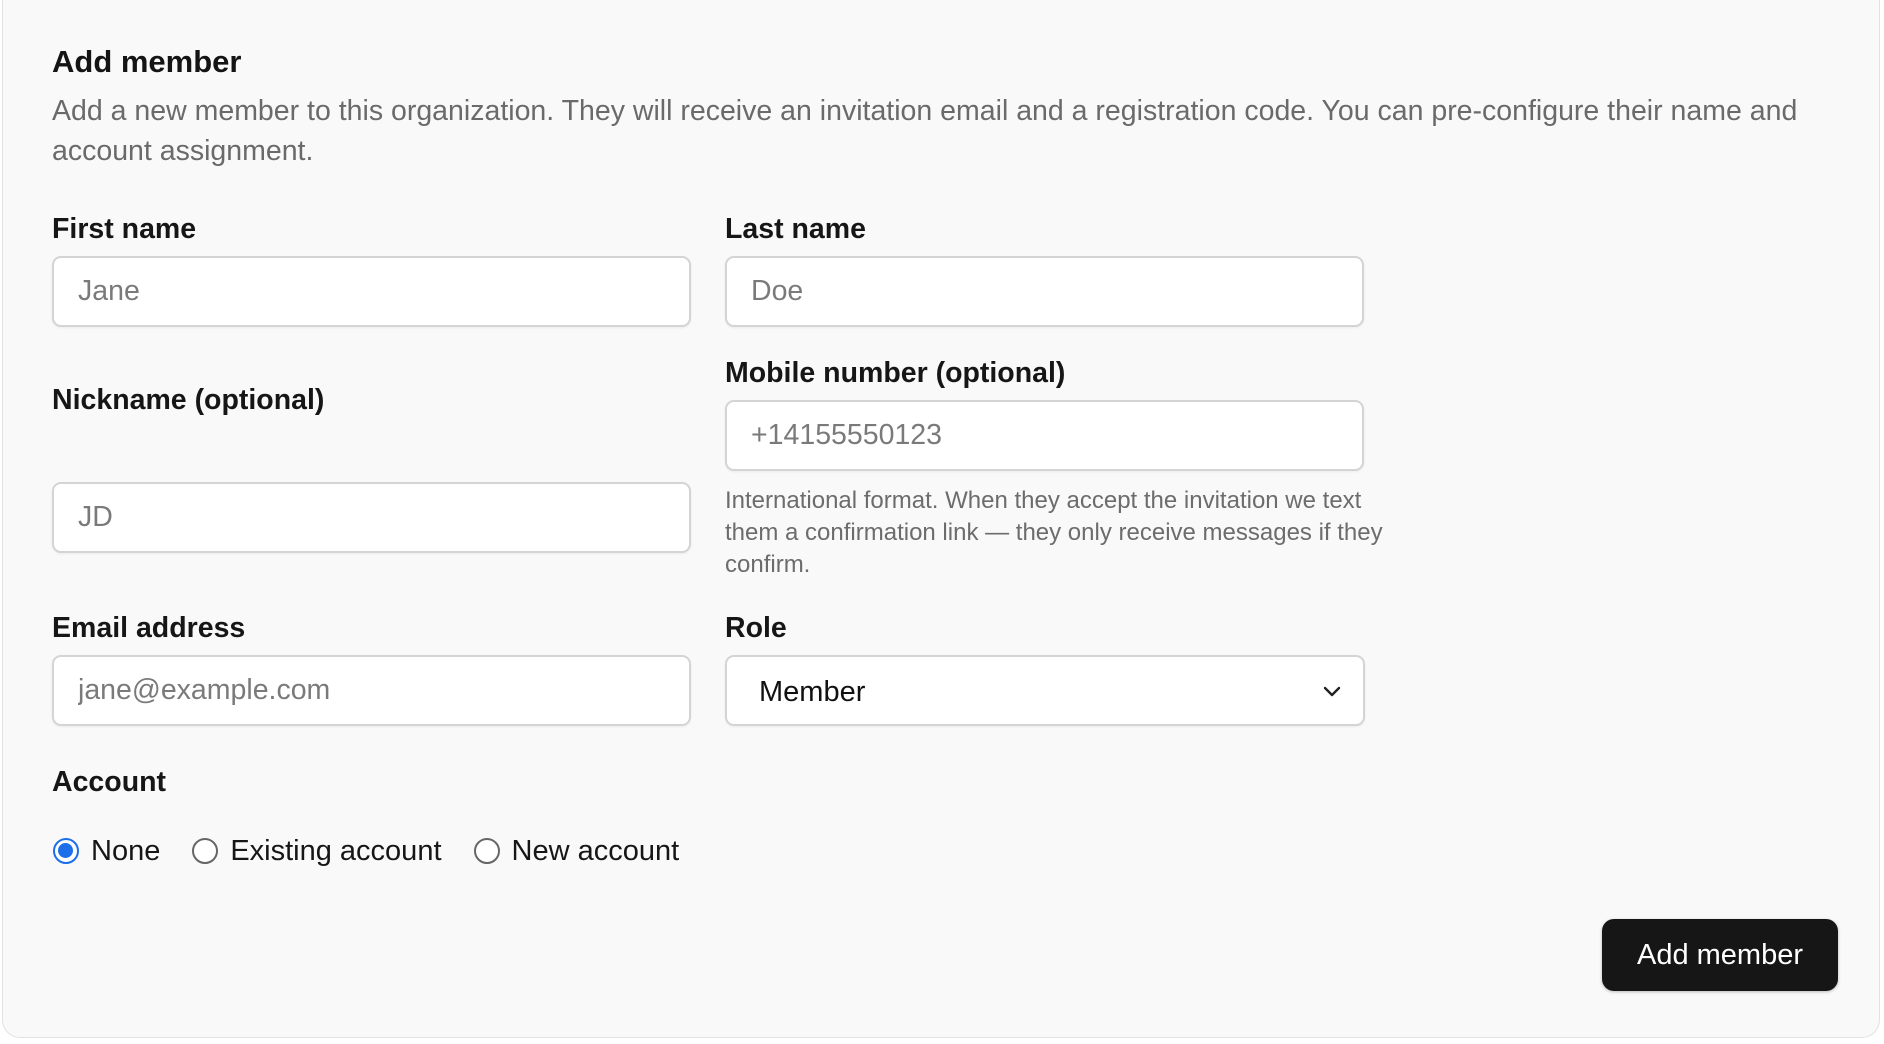  I want to click on first-name-label: First name, so click(124, 229).